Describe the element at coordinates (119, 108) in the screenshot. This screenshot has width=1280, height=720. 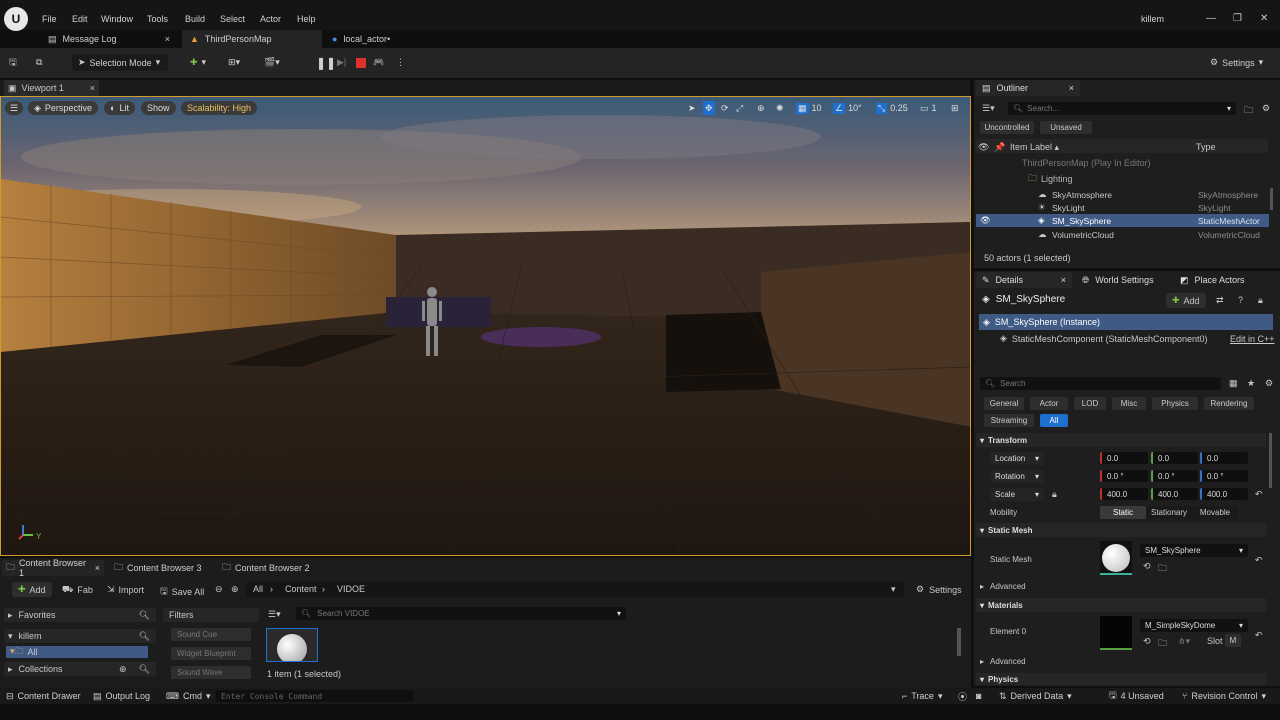
I see `lit-button: ◐ Lit` at that location.